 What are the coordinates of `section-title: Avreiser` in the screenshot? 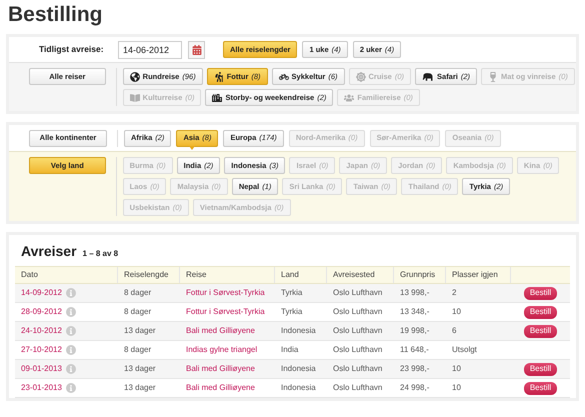 It's located at (49, 251).